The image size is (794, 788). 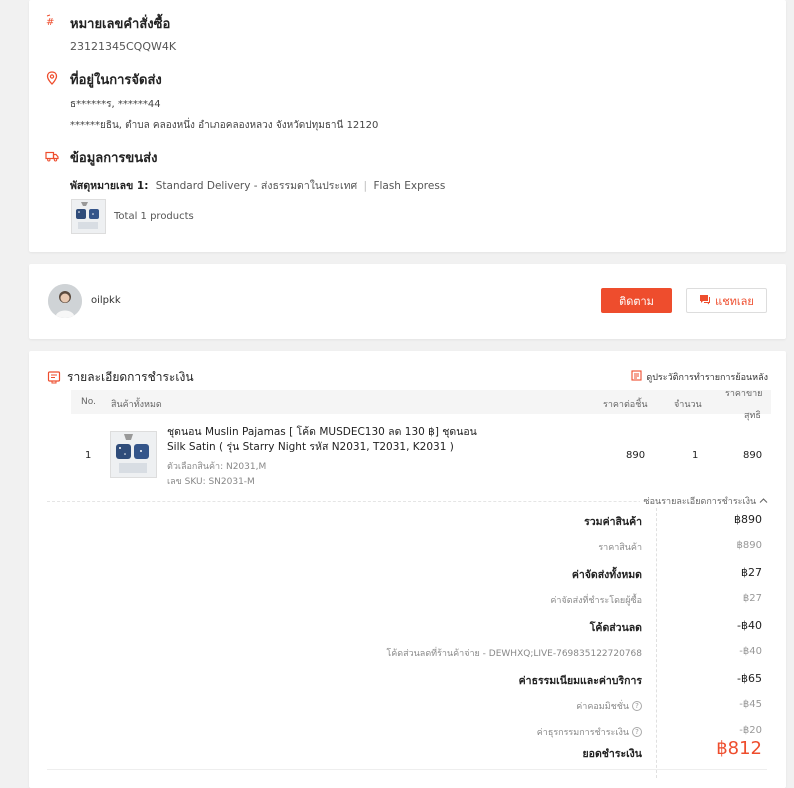 I want to click on summary-label: รวมค่าสินค้า, so click(x=613, y=521).